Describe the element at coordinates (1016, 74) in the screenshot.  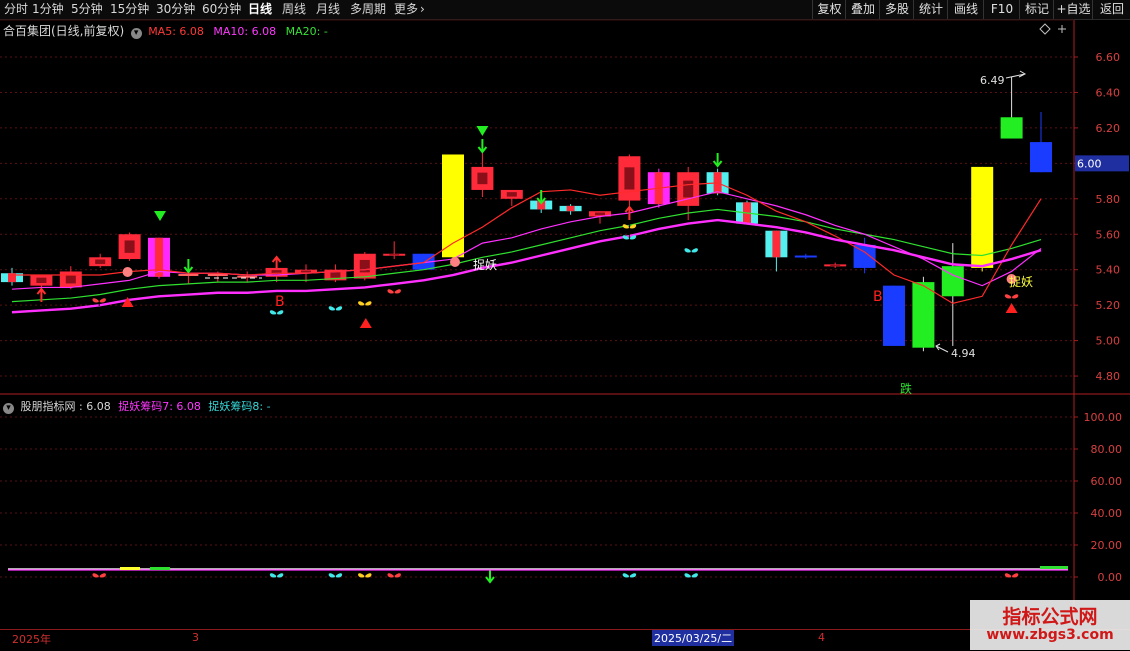
I see `high-pointer` at that location.